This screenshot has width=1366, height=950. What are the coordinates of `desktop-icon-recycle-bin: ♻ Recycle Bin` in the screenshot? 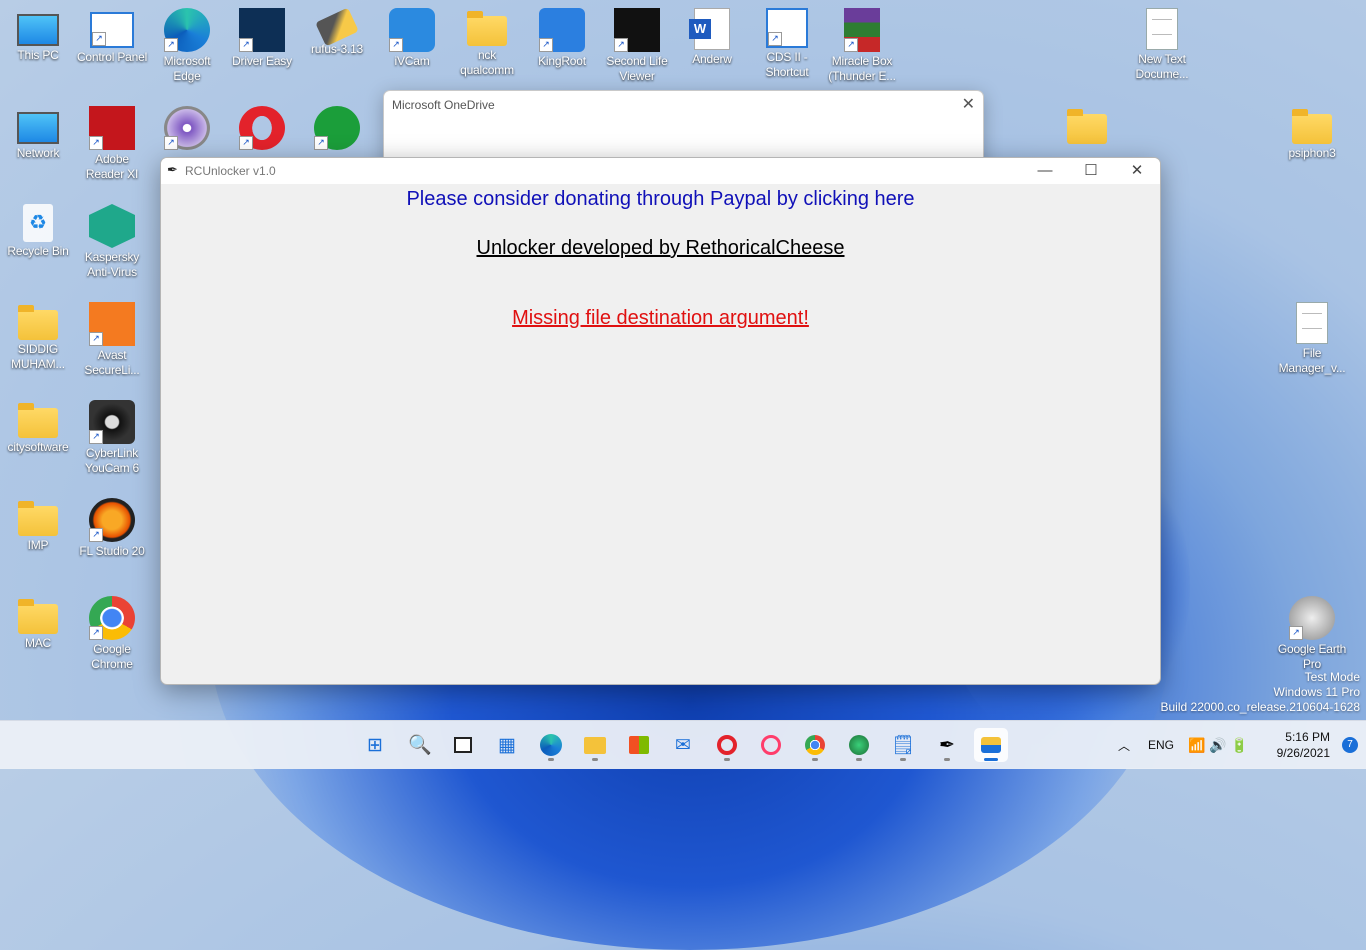 It's located at (38, 228).